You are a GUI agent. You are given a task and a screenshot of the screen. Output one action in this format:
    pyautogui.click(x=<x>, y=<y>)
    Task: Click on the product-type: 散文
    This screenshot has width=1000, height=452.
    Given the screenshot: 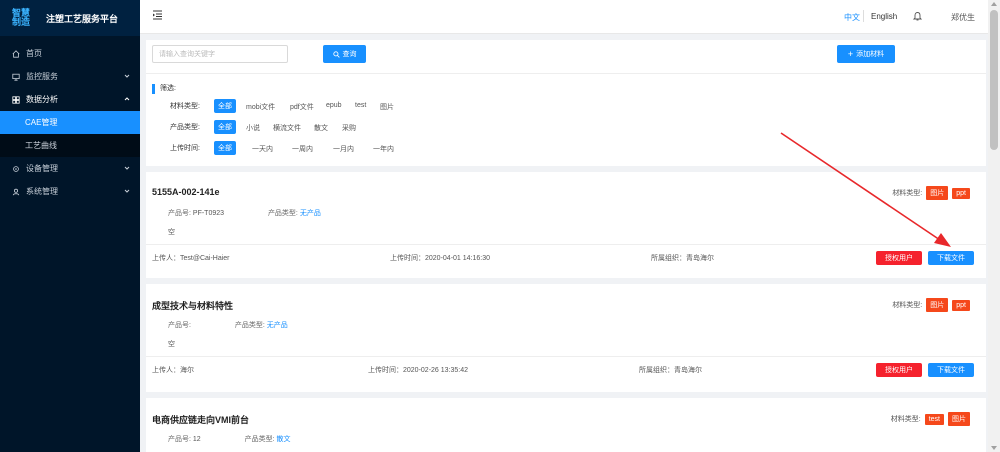 What is the action you would take?
    pyautogui.click(x=283, y=439)
    